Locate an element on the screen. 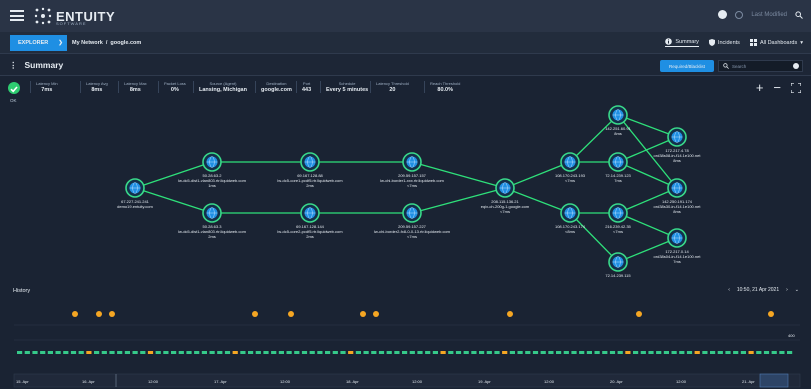  node-label: 72.14.239.115 is located at coordinates (618, 275).